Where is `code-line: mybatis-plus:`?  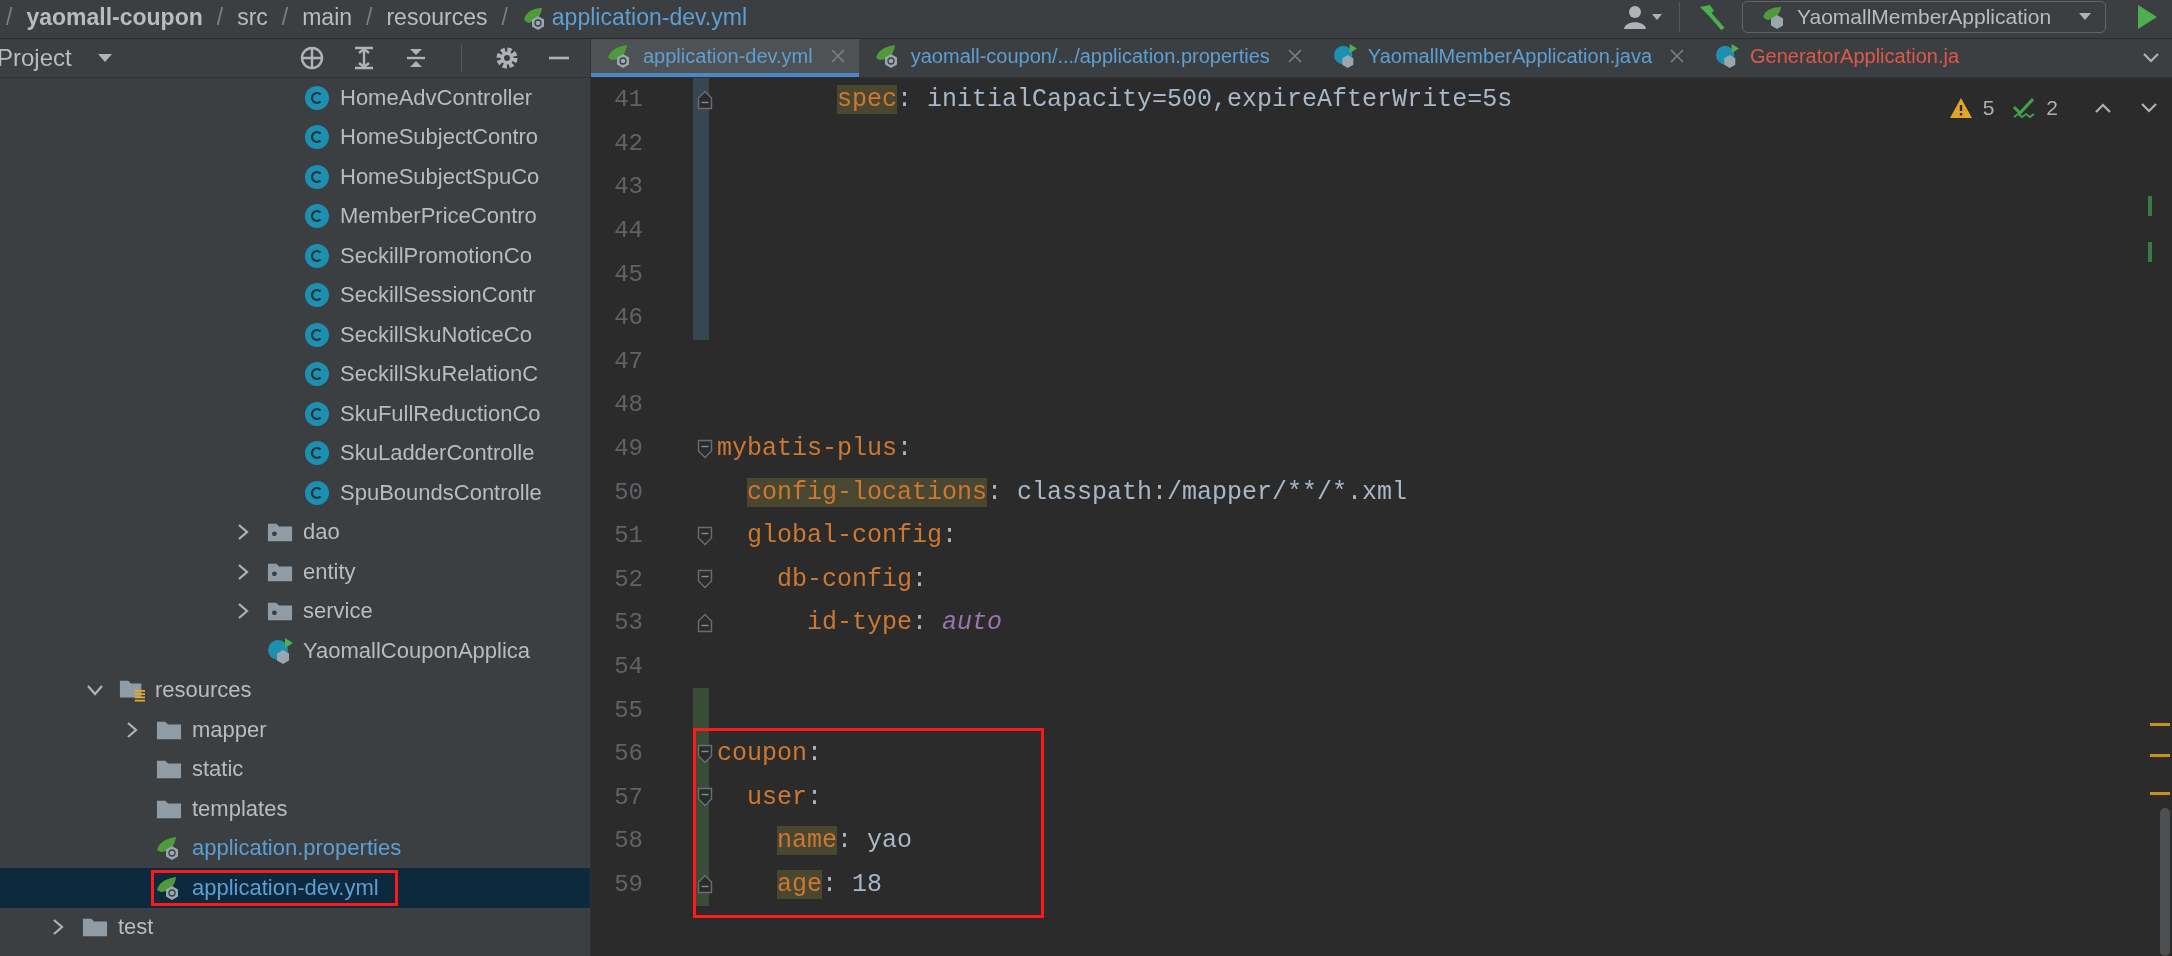
code-line: mybatis-plus: is located at coordinates (815, 449).